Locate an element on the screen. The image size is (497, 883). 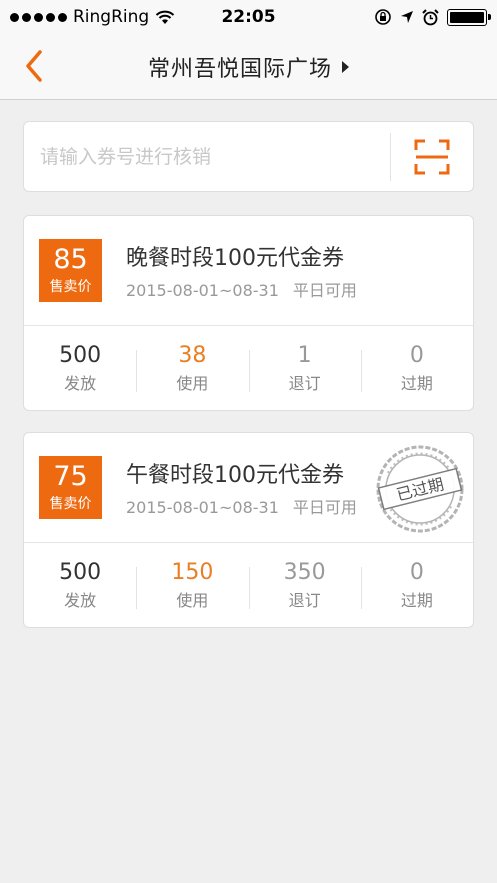
chevron-left-icon is located at coordinates (34, 66).